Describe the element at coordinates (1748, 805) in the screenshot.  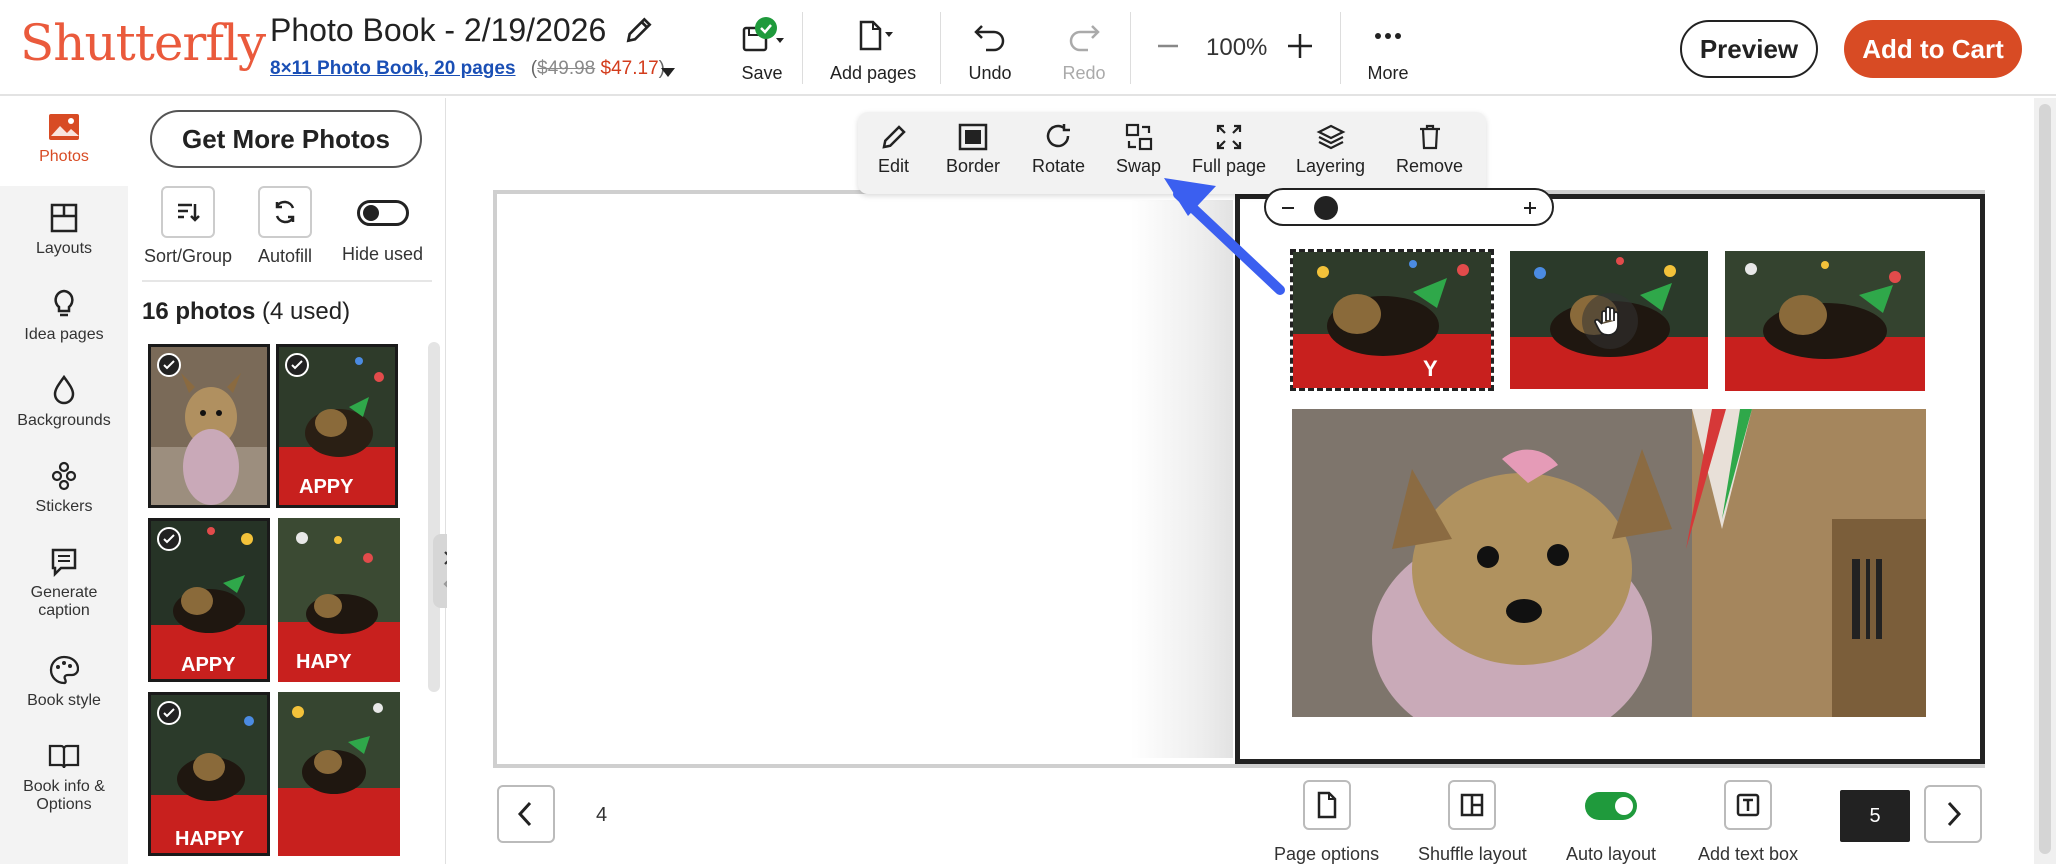
I see `text-box-icon` at that location.